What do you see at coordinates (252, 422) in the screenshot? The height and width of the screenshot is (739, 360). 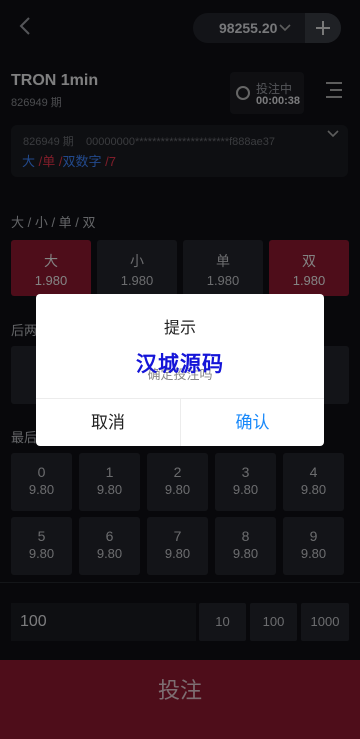 I see `dialog-confirm-button: 确认` at bounding box center [252, 422].